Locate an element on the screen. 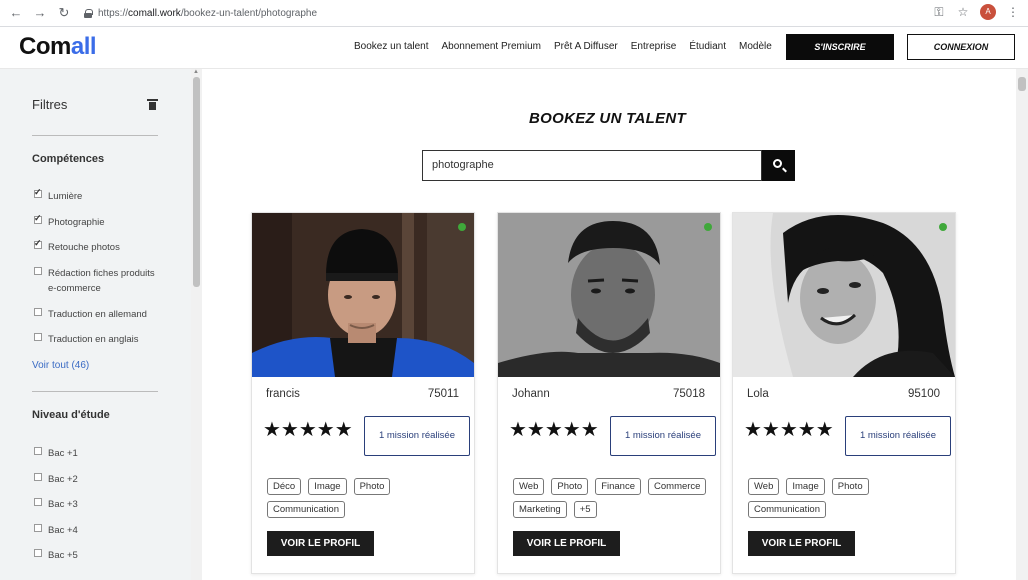 The image size is (1028, 580). filter-anglais: Traduction en anglais is located at coordinates (96, 339).